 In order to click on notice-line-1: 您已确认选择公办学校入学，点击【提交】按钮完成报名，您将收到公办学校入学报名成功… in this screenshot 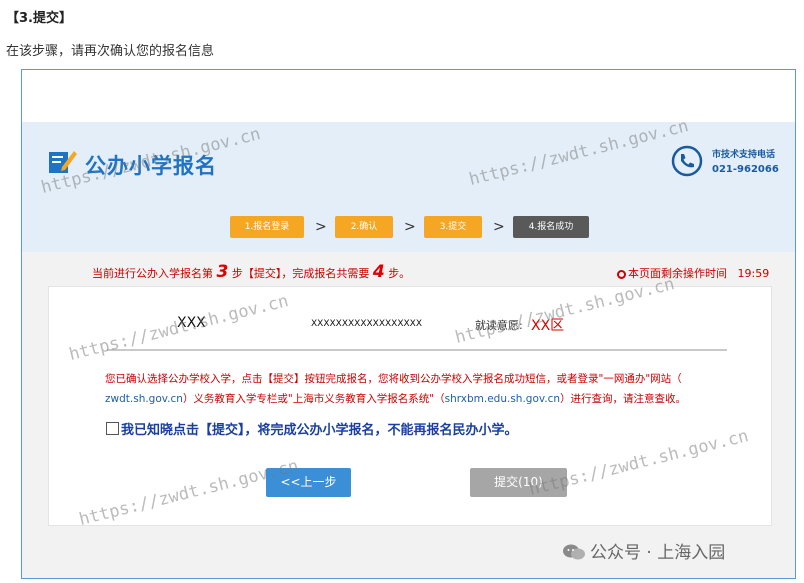, I will do `click(393, 379)`.